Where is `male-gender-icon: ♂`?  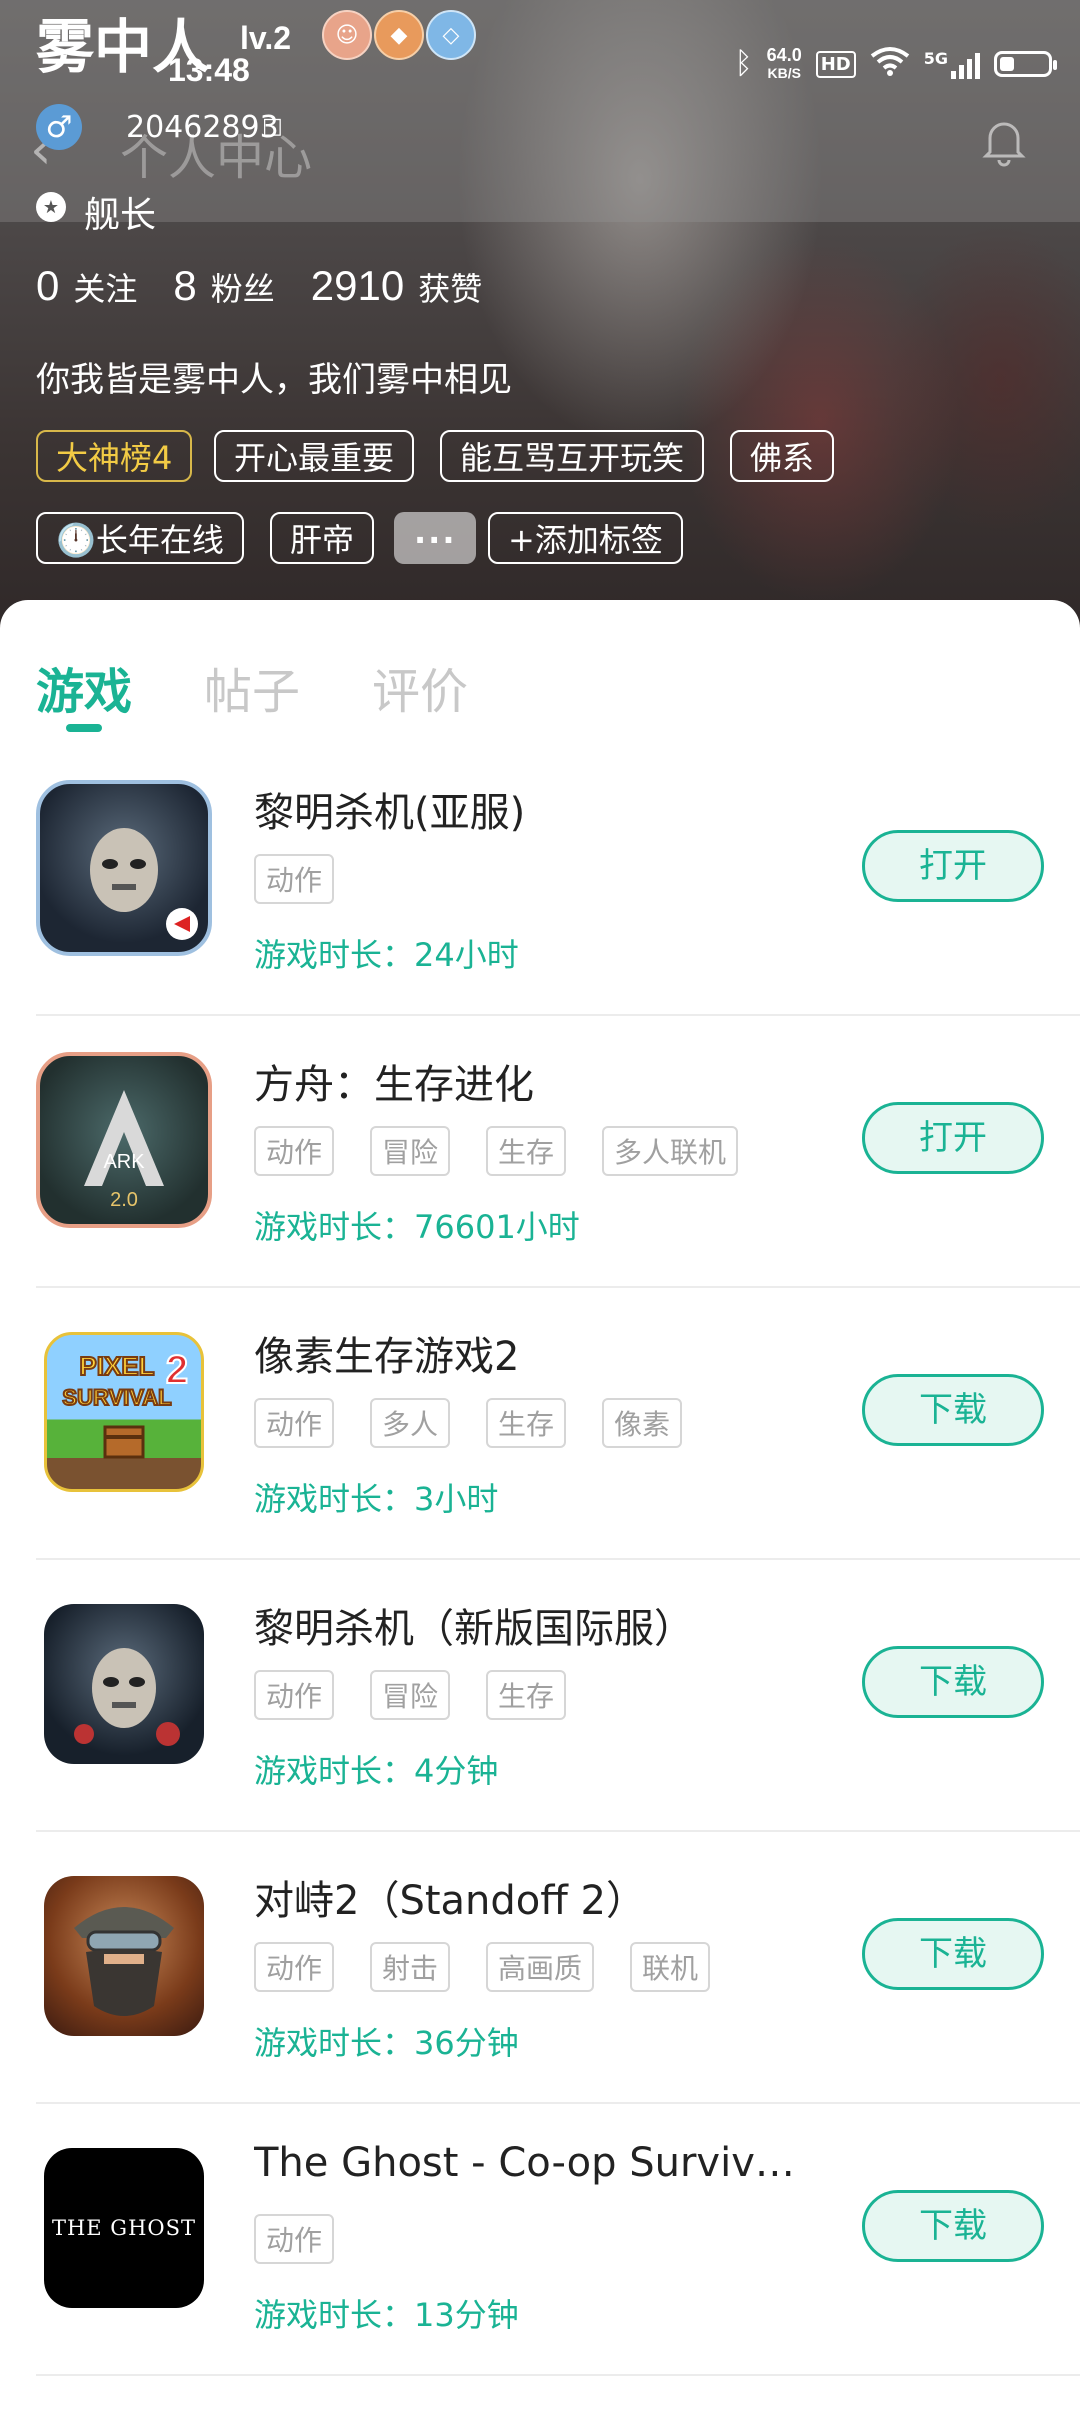
male-gender-icon: ♂ is located at coordinates (59, 127).